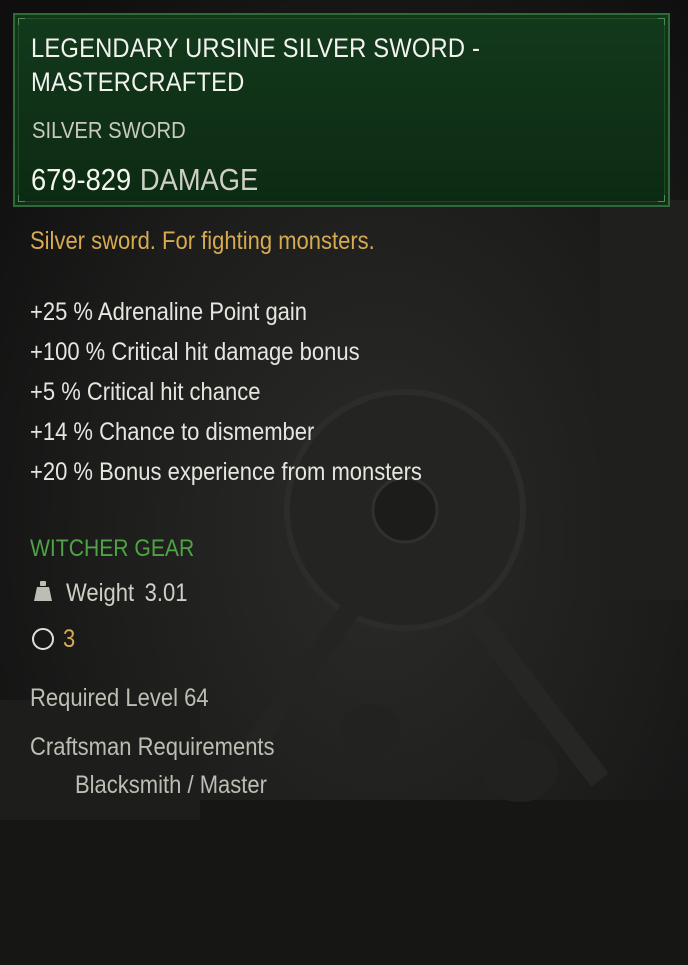 The height and width of the screenshot is (965, 688). I want to click on stat-line: +5 % Critical hit chance, so click(145, 392).